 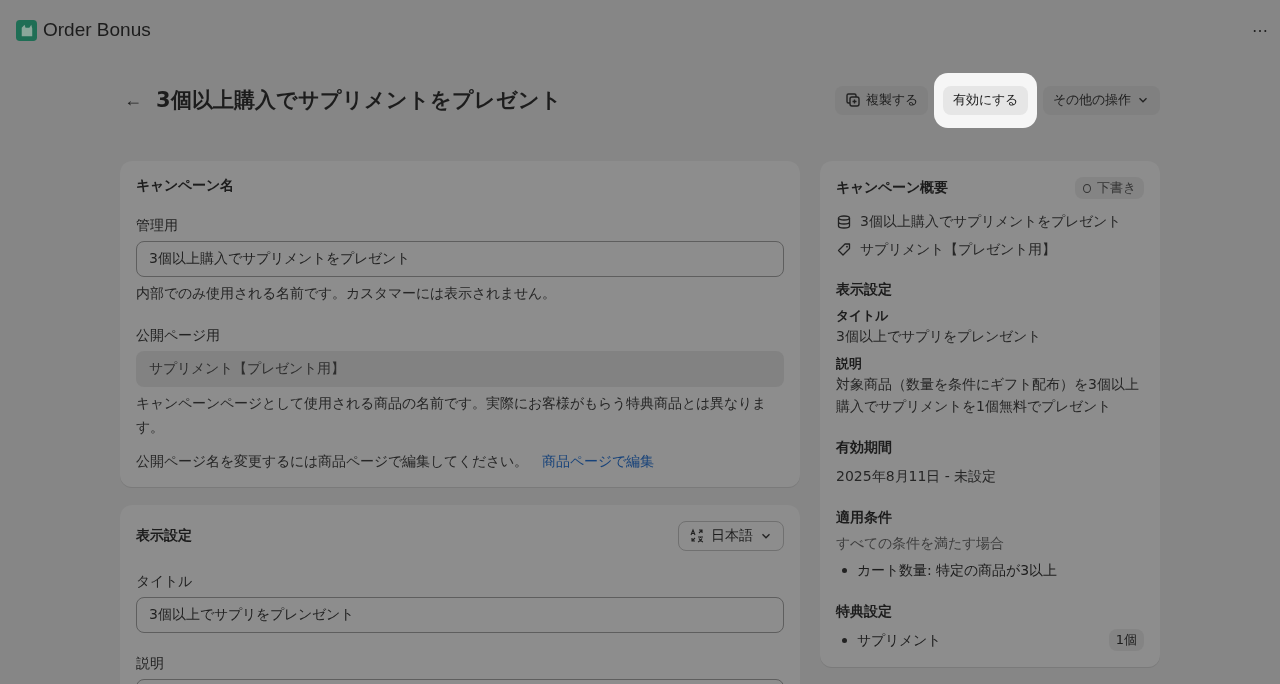 I want to click on help-text: キャンペーンページとして使用される商品の名前です。実際にお客様がもらう特典商品とは異なります。, so click(x=451, y=415).